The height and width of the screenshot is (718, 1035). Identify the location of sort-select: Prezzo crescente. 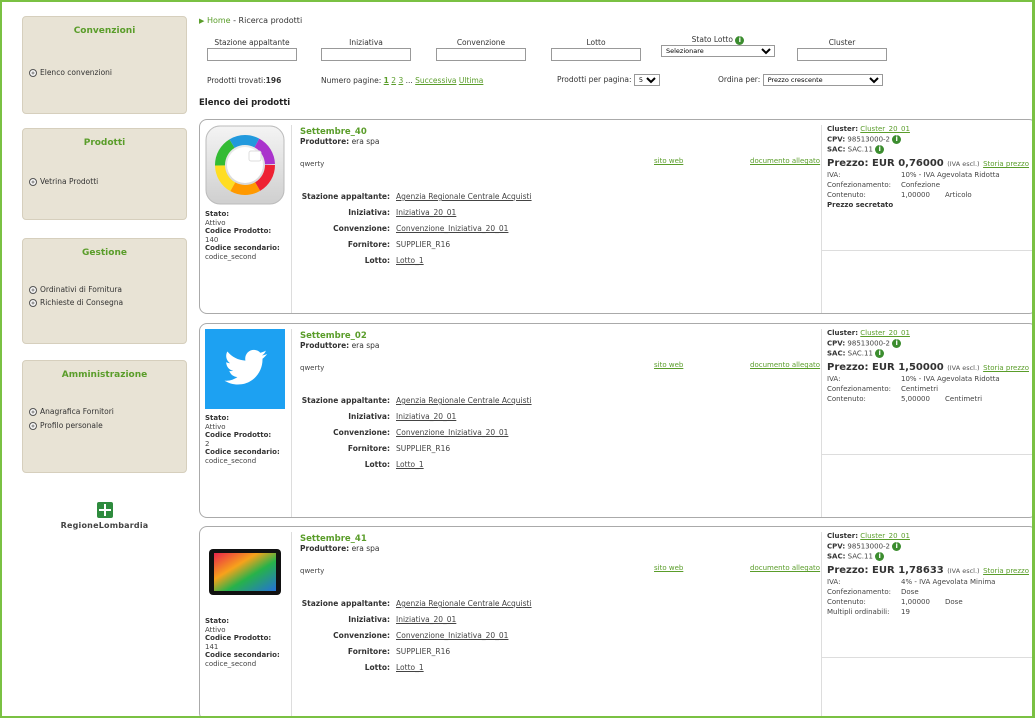
(822, 80).